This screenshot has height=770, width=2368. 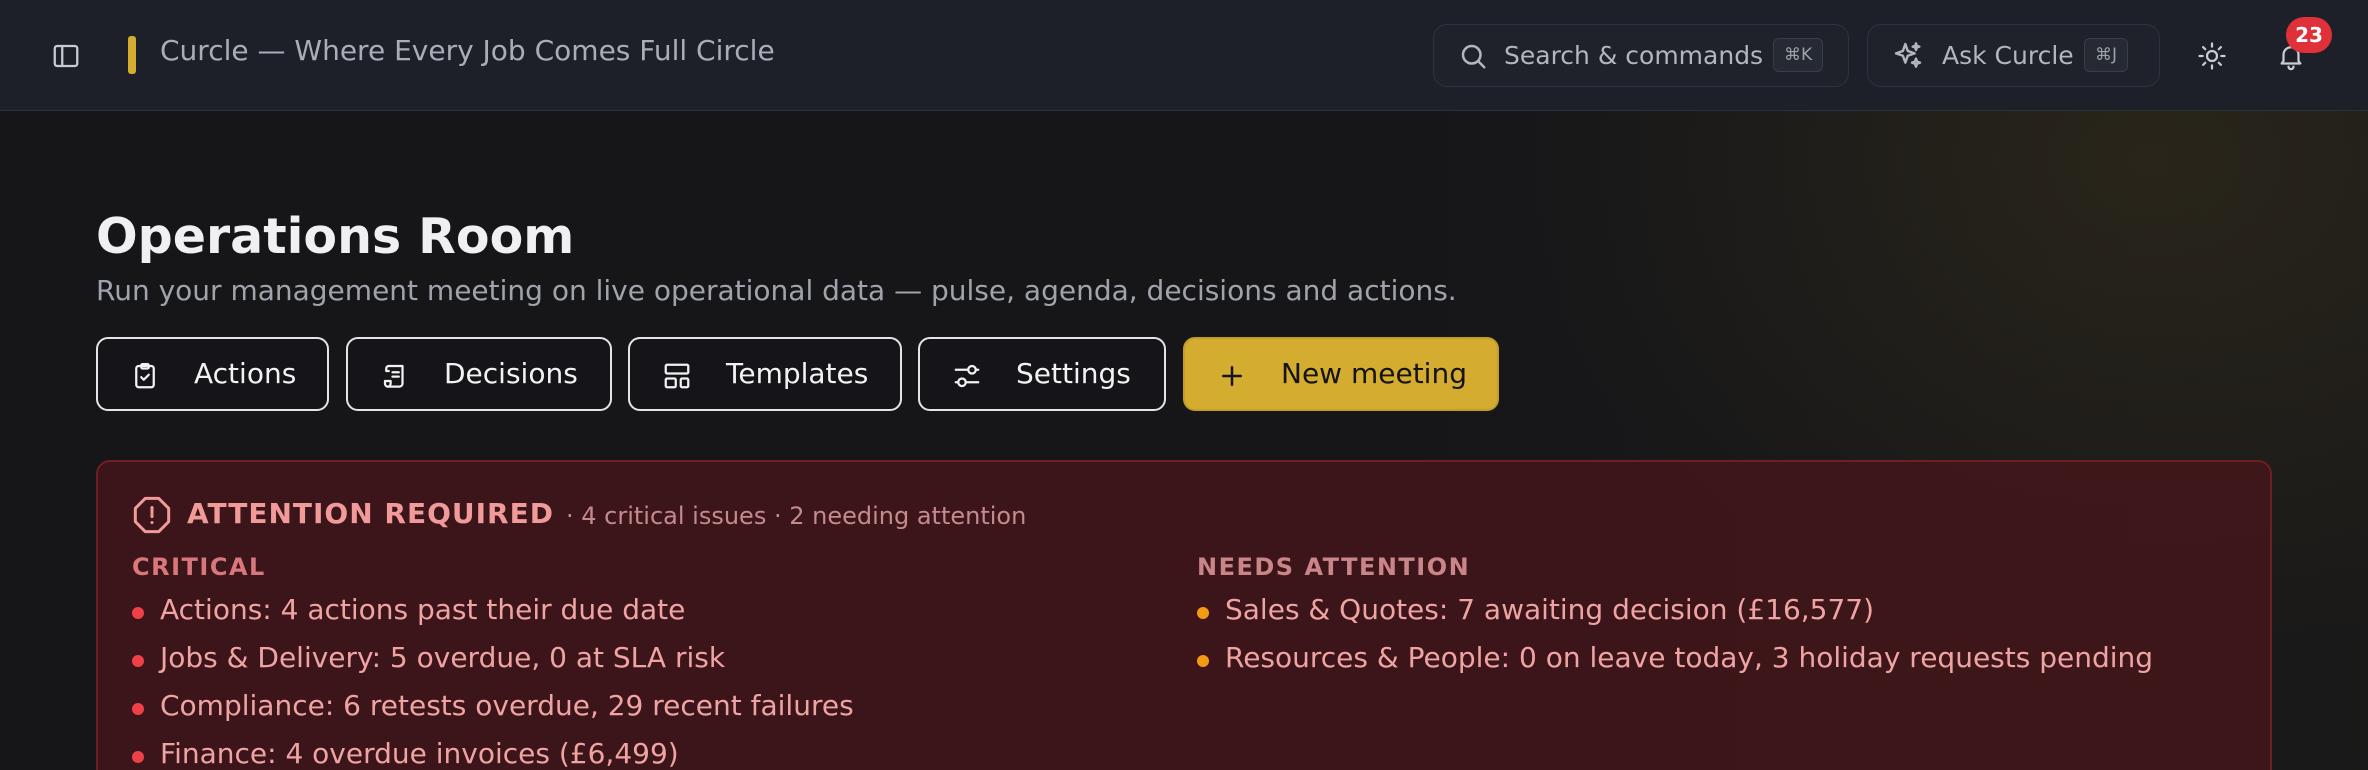 I want to click on critical-item-text: Actions: 4 actions past their due date, so click(x=423, y=609).